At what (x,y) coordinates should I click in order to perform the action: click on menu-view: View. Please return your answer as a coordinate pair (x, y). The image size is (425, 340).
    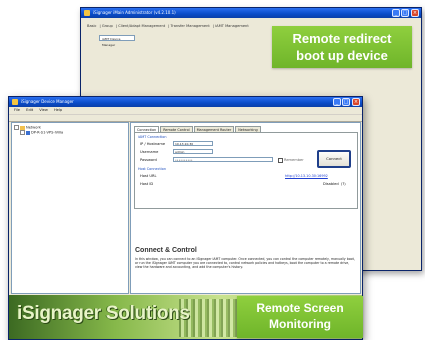
    Looking at the image, I should click on (43, 110).